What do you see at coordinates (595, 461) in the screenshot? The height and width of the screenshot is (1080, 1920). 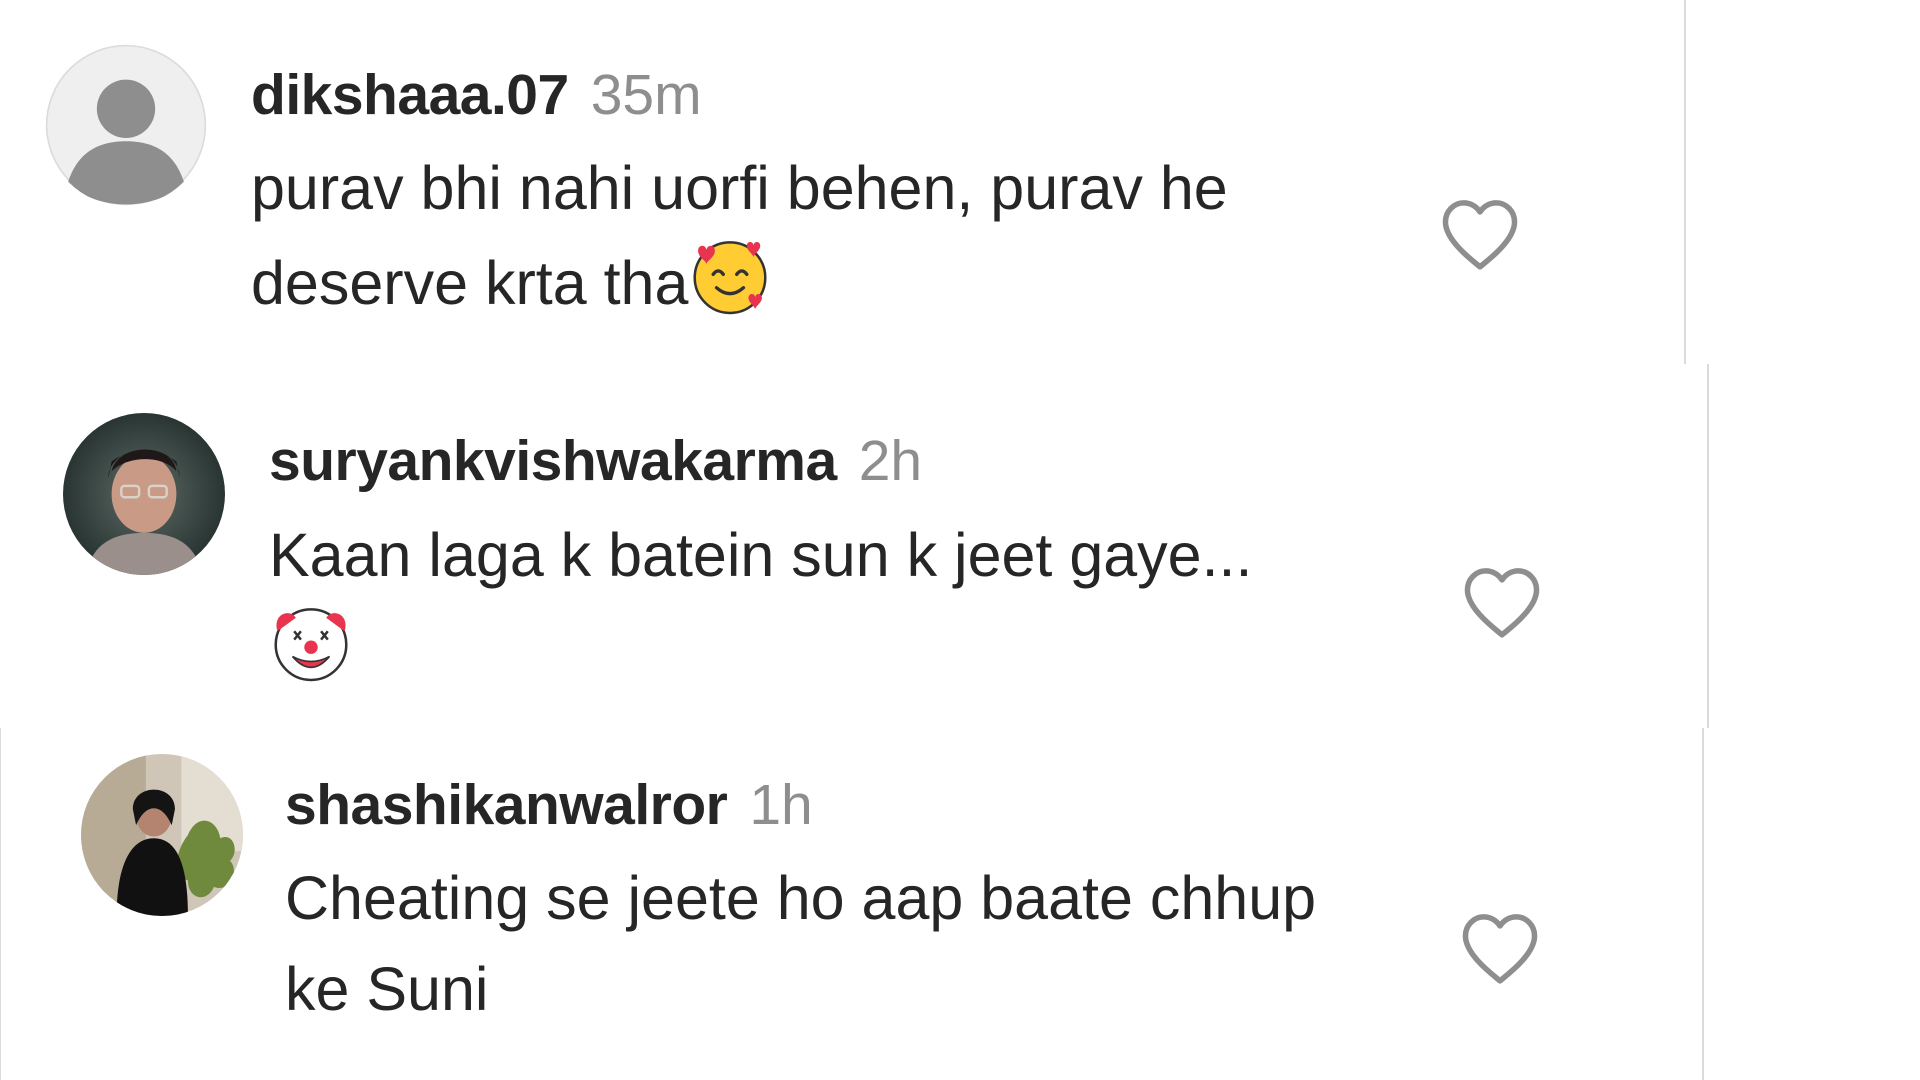 I see `comment-username: suryankvishwakarma 2h` at bounding box center [595, 461].